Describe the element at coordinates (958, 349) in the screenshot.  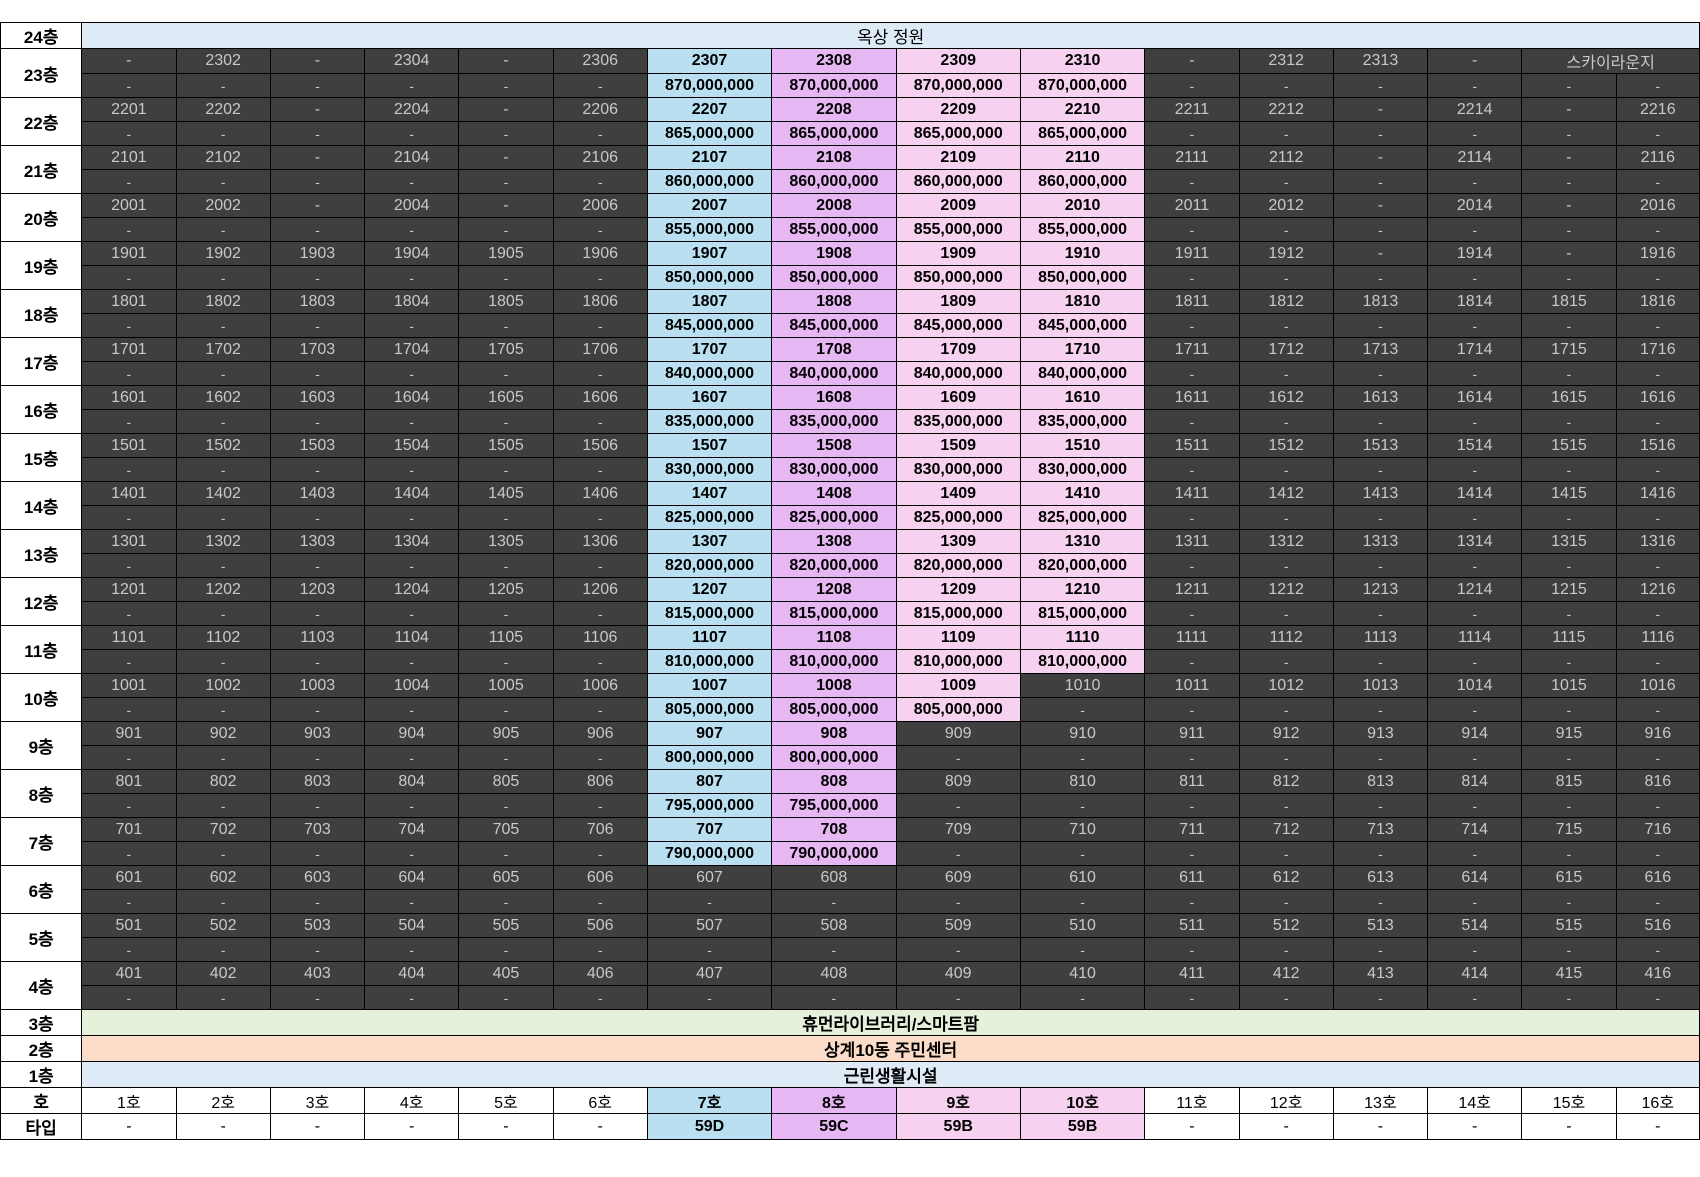
I see `unit-number-cell: 1709` at that location.